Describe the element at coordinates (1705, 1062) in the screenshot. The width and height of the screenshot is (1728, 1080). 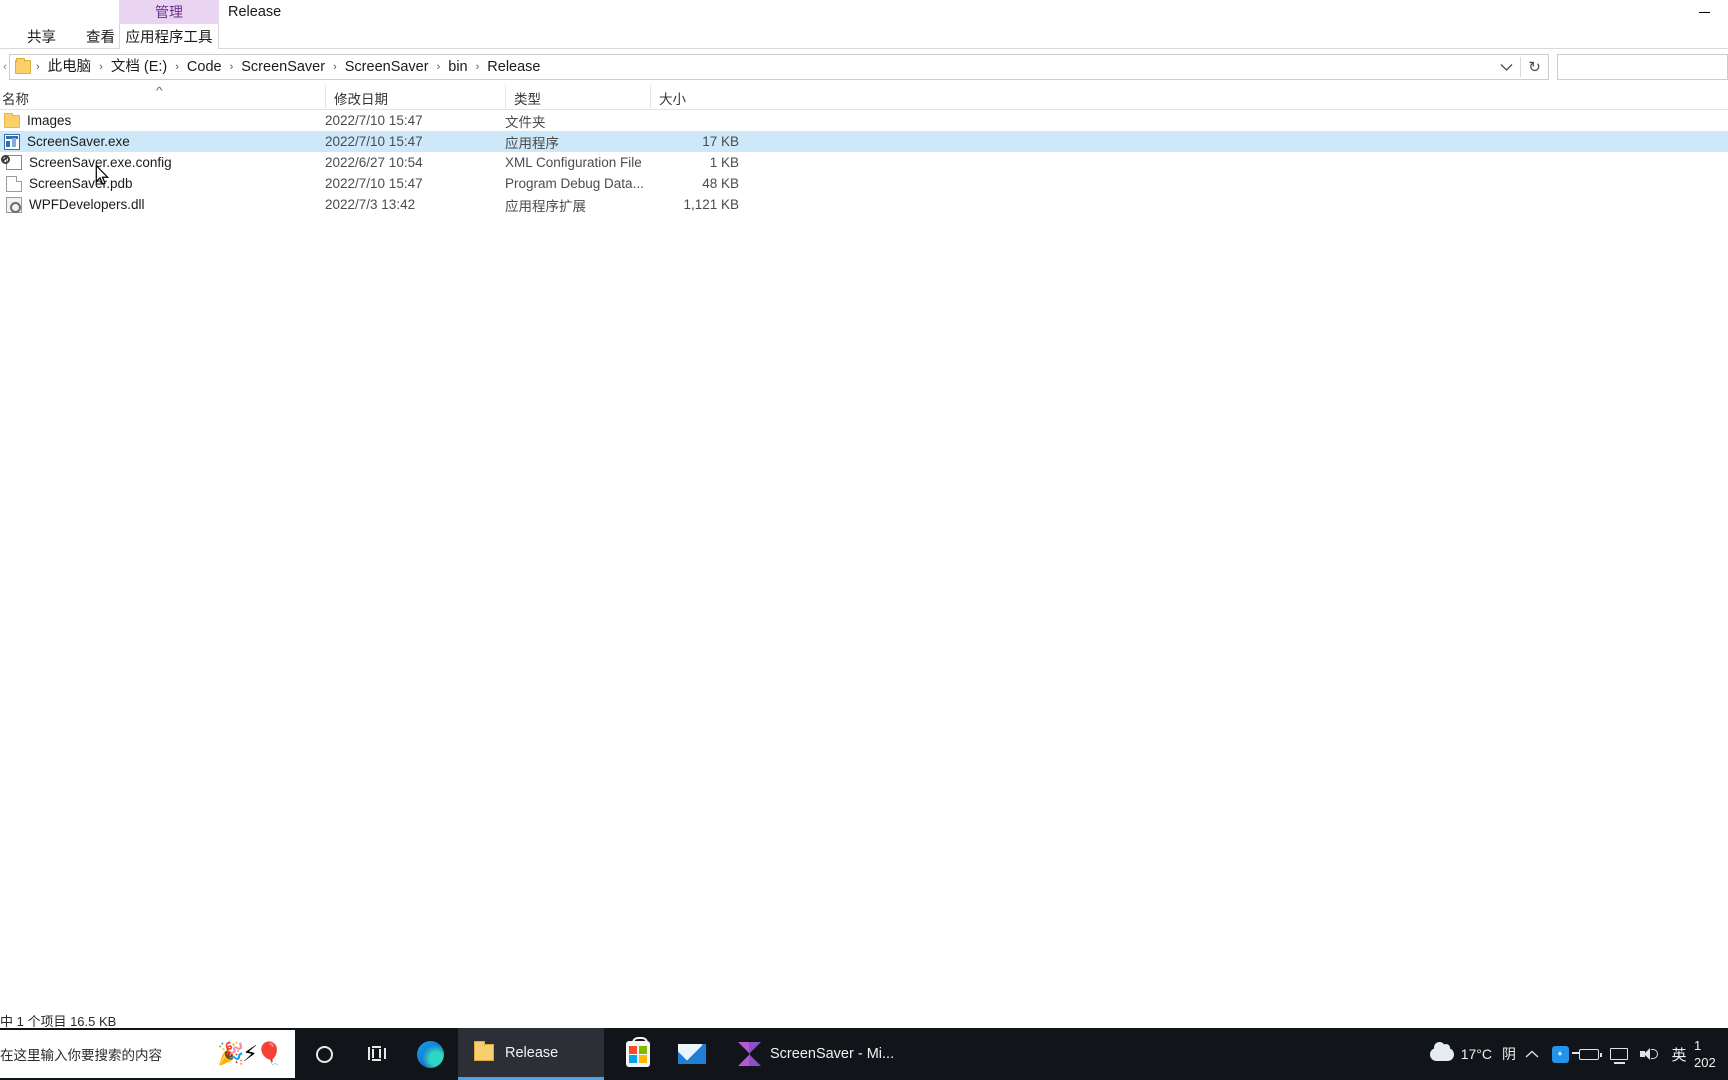
I see `tray-clock-date: 202` at that location.